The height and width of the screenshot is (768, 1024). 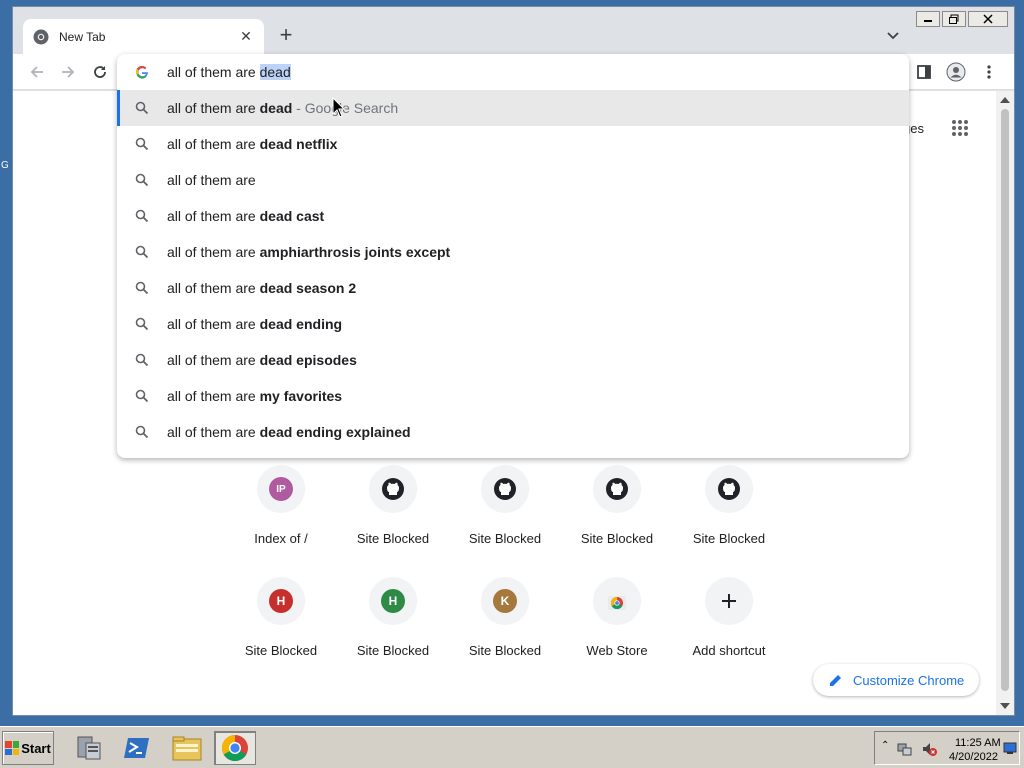 I want to click on scroll-thumb, so click(x=1005, y=400).